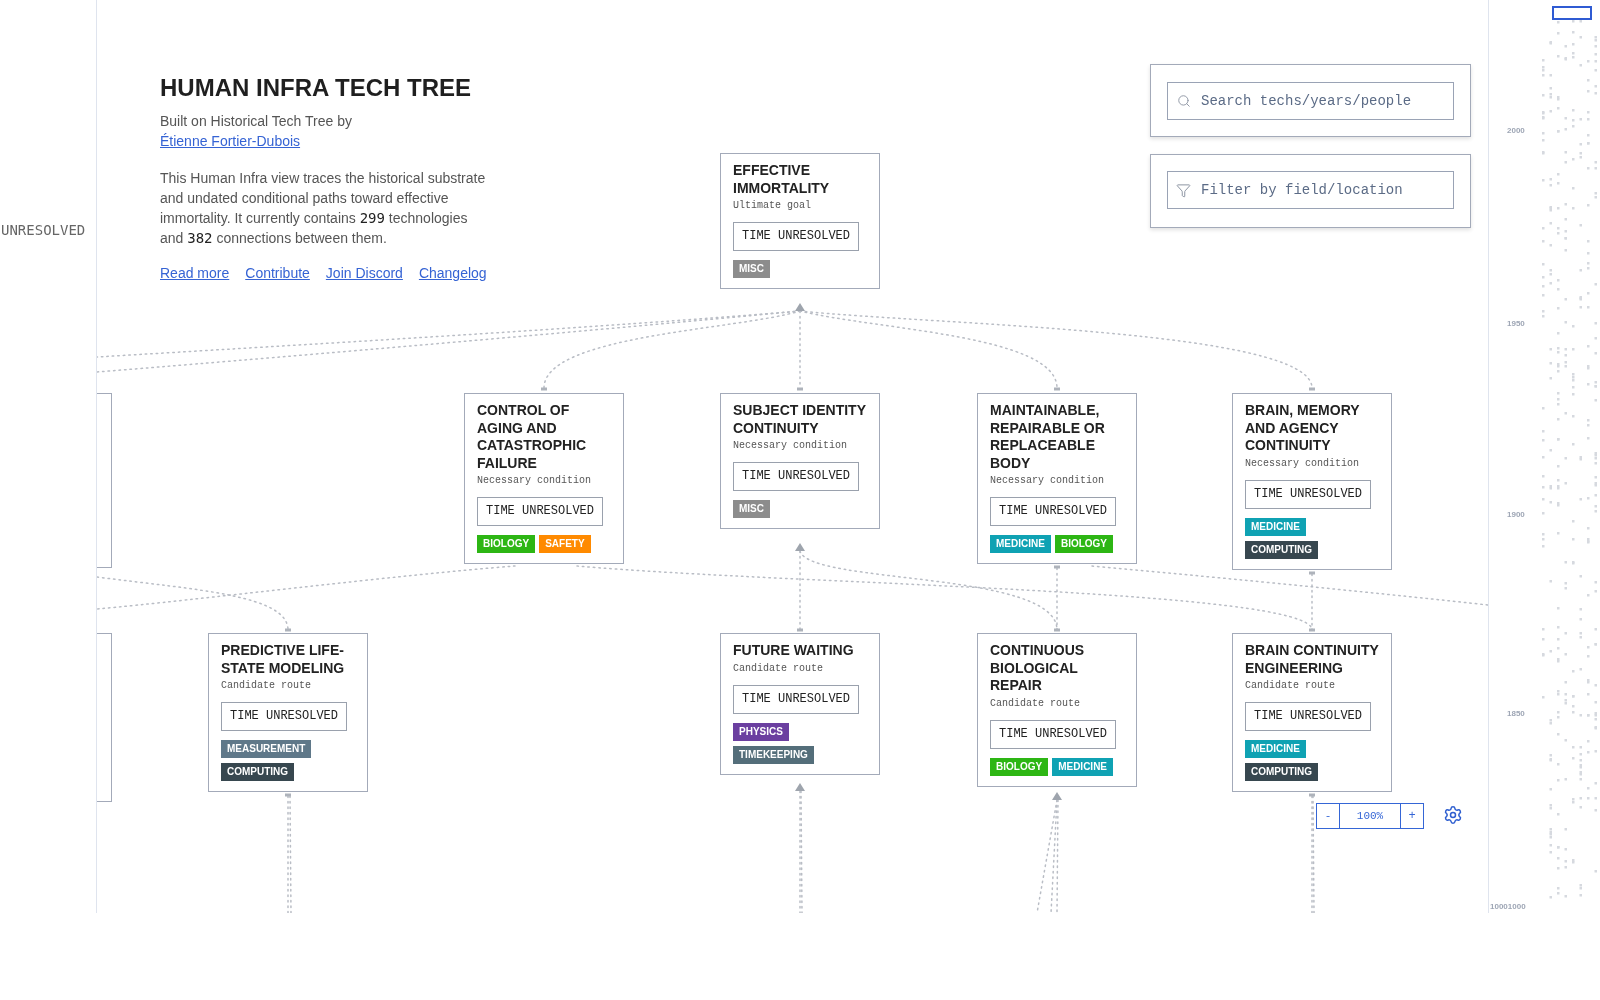 Image resolution: width=1600 pixels, height=1000 pixels. What do you see at coordinates (800, 461) in the screenshot?
I see `tech-node-card: SUBJECT IDENTITY CONTINUITY Necessary condition TIME UNRESOLVED MISC` at bounding box center [800, 461].